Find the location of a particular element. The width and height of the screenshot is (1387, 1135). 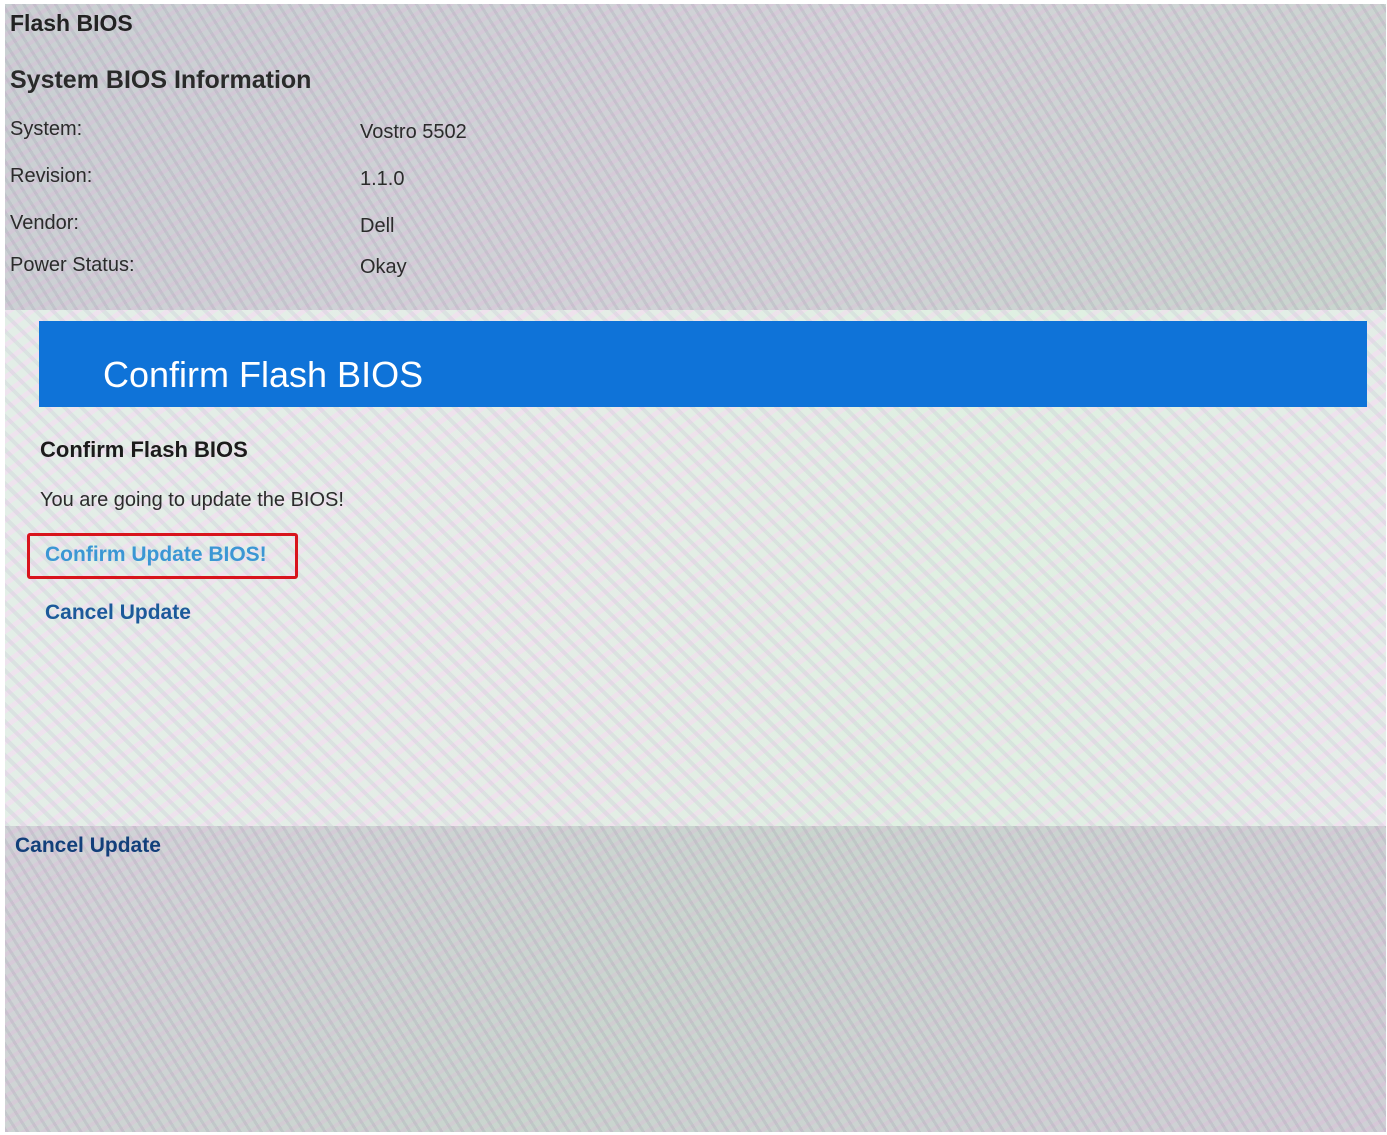

dialog-header-bar: Confirm Flash BIOS is located at coordinates (703, 364).